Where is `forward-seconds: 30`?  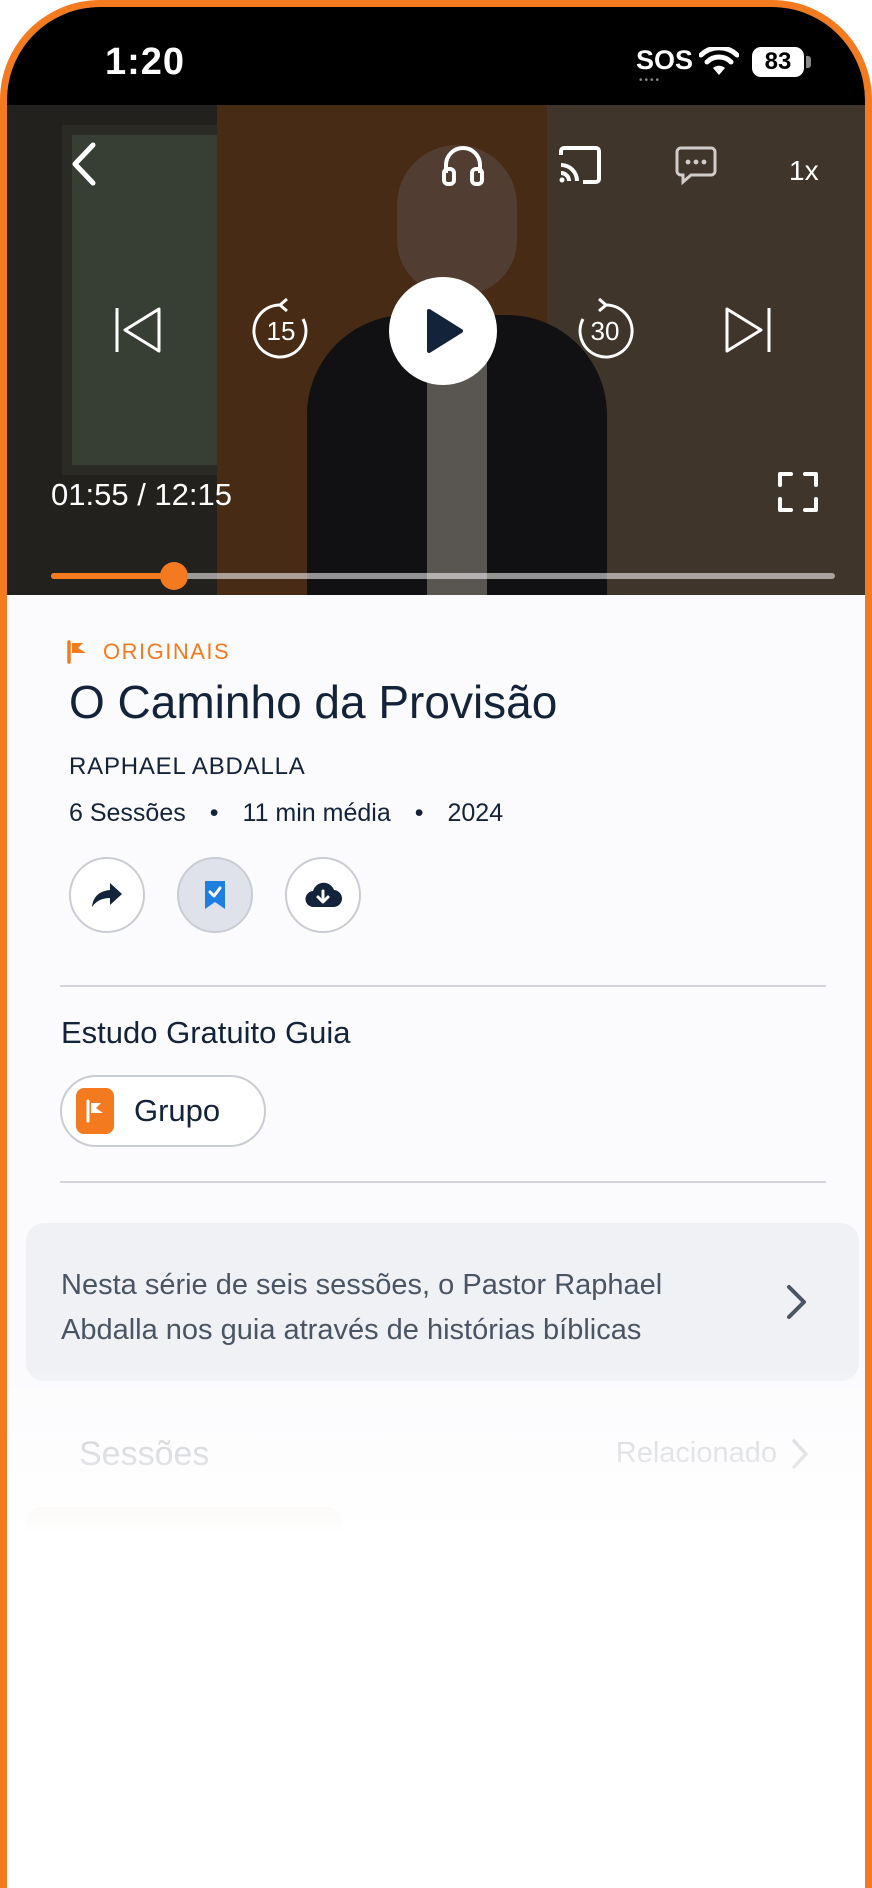 forward-seconds: 30 is located at coordinates (605, 331).